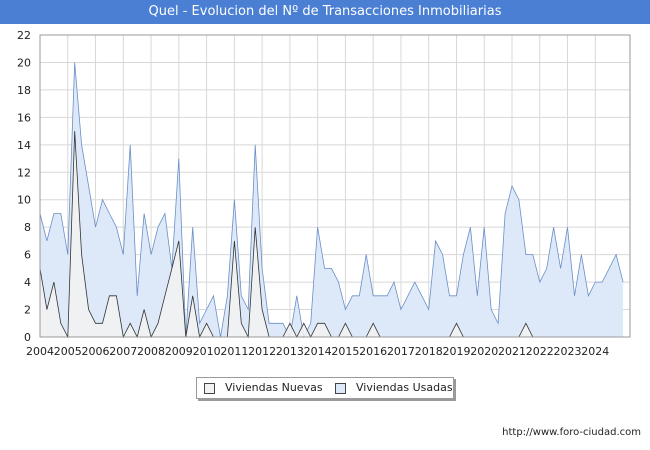 The height and width of the screenshot is (450, 650). I want to click on legend-item-usadas: Viviendas Usadas, so click(394, 388).